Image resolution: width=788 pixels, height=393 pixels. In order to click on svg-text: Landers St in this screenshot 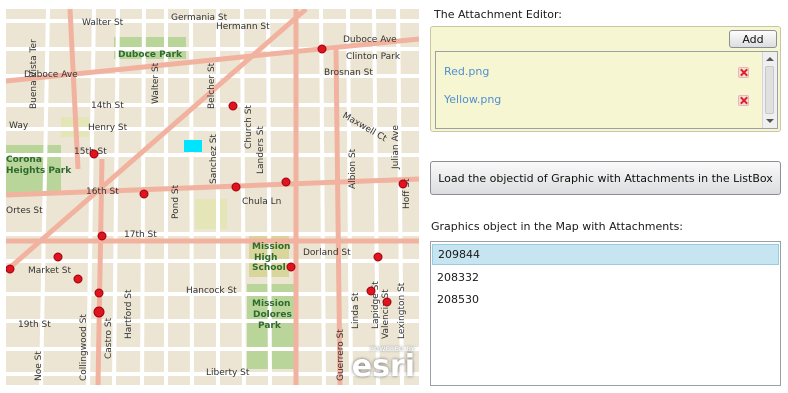, I will do `click(261, 150)`.